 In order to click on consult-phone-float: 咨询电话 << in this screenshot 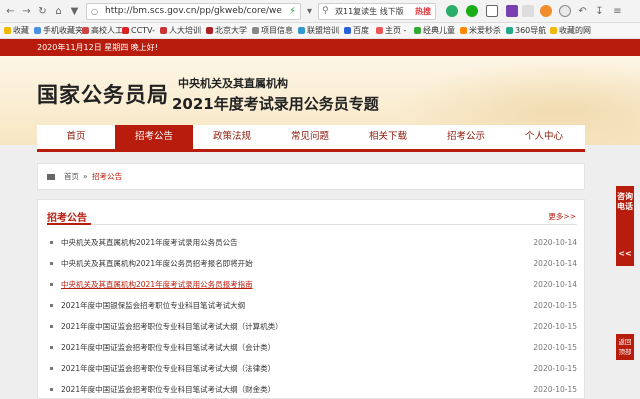, I will do `click(625, 226)`.